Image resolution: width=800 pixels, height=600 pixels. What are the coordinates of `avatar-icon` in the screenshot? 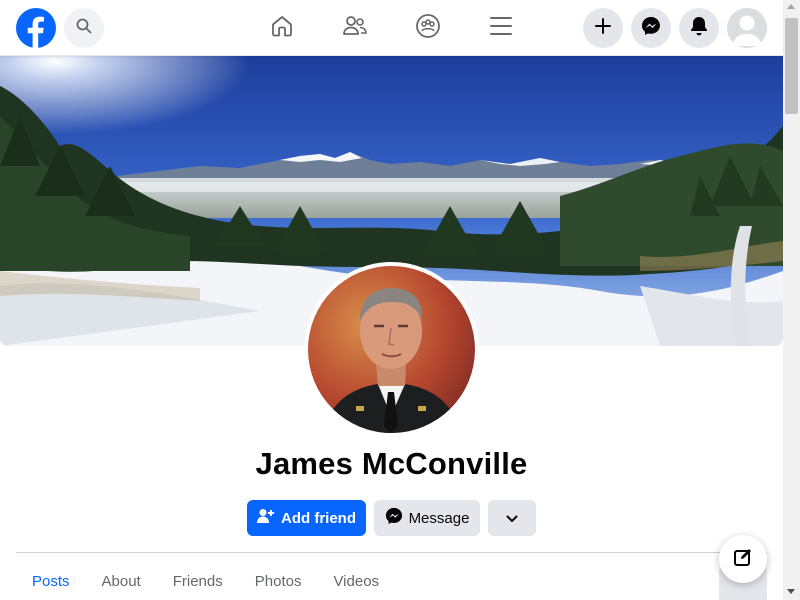 It's located at (747, 28).